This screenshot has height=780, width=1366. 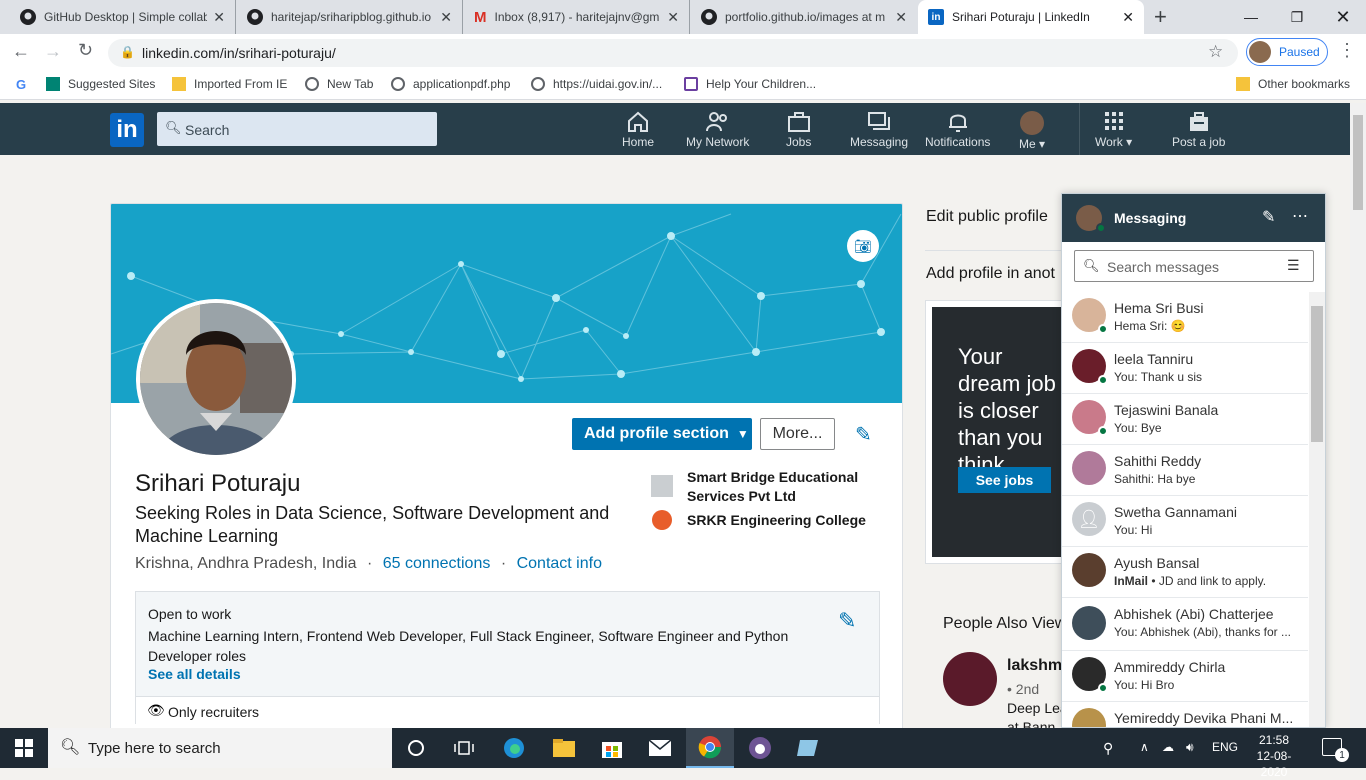 What do you see at coordinates (21, 84) in the screenshot?
I see `google-icon: G` at bounding box center [21, 84].